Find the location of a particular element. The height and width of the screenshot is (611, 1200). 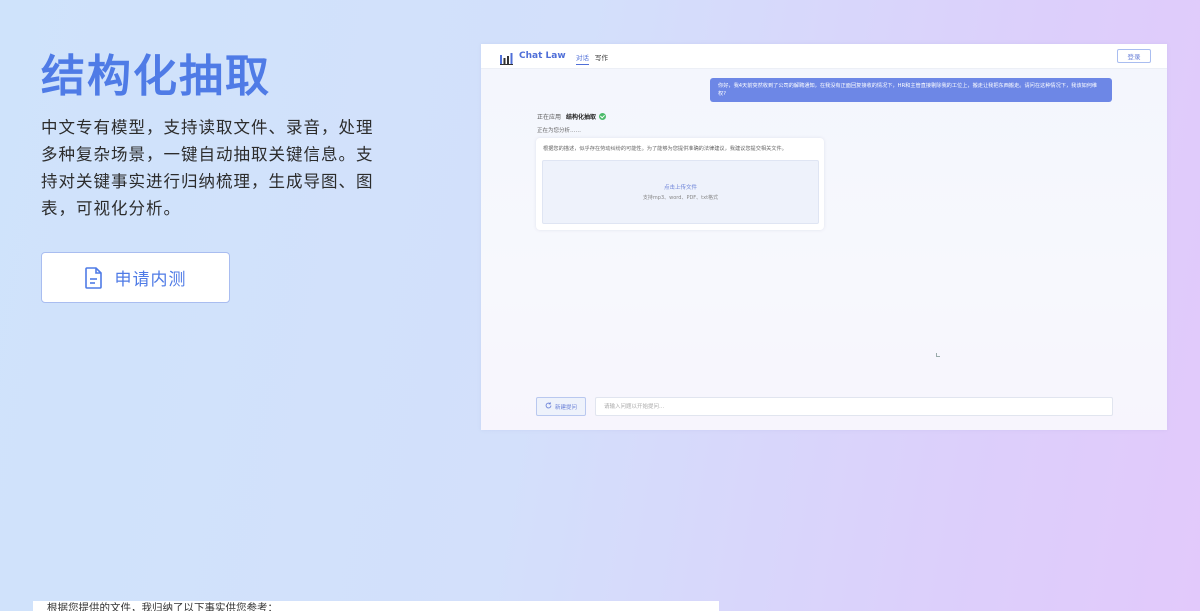

file-upload-zone: 点击上传文件 支持mp3、word、PDF、txt格式 is located at coordinates (680, 192).